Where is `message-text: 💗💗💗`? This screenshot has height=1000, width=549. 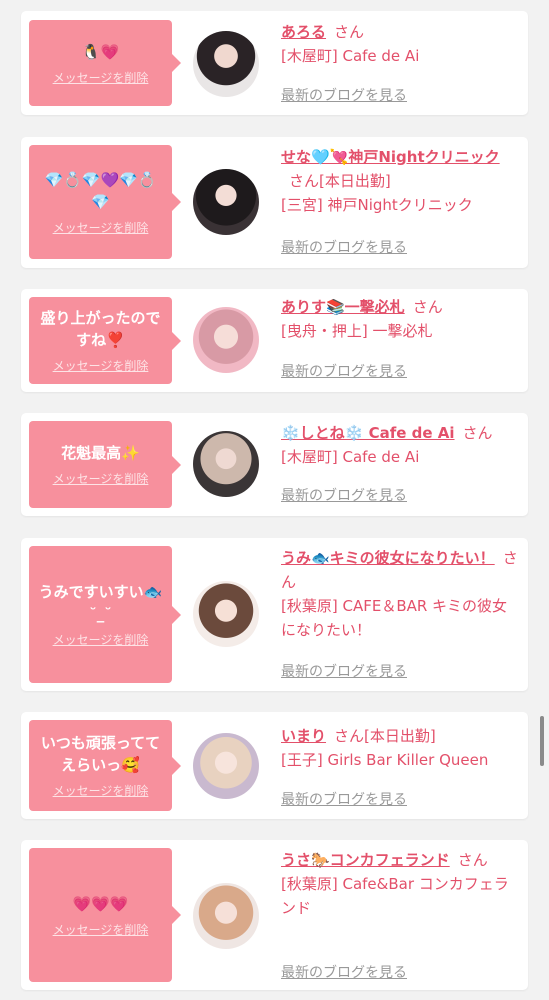
message-text: 💗💗💗 is located at coordinates (100, 903).